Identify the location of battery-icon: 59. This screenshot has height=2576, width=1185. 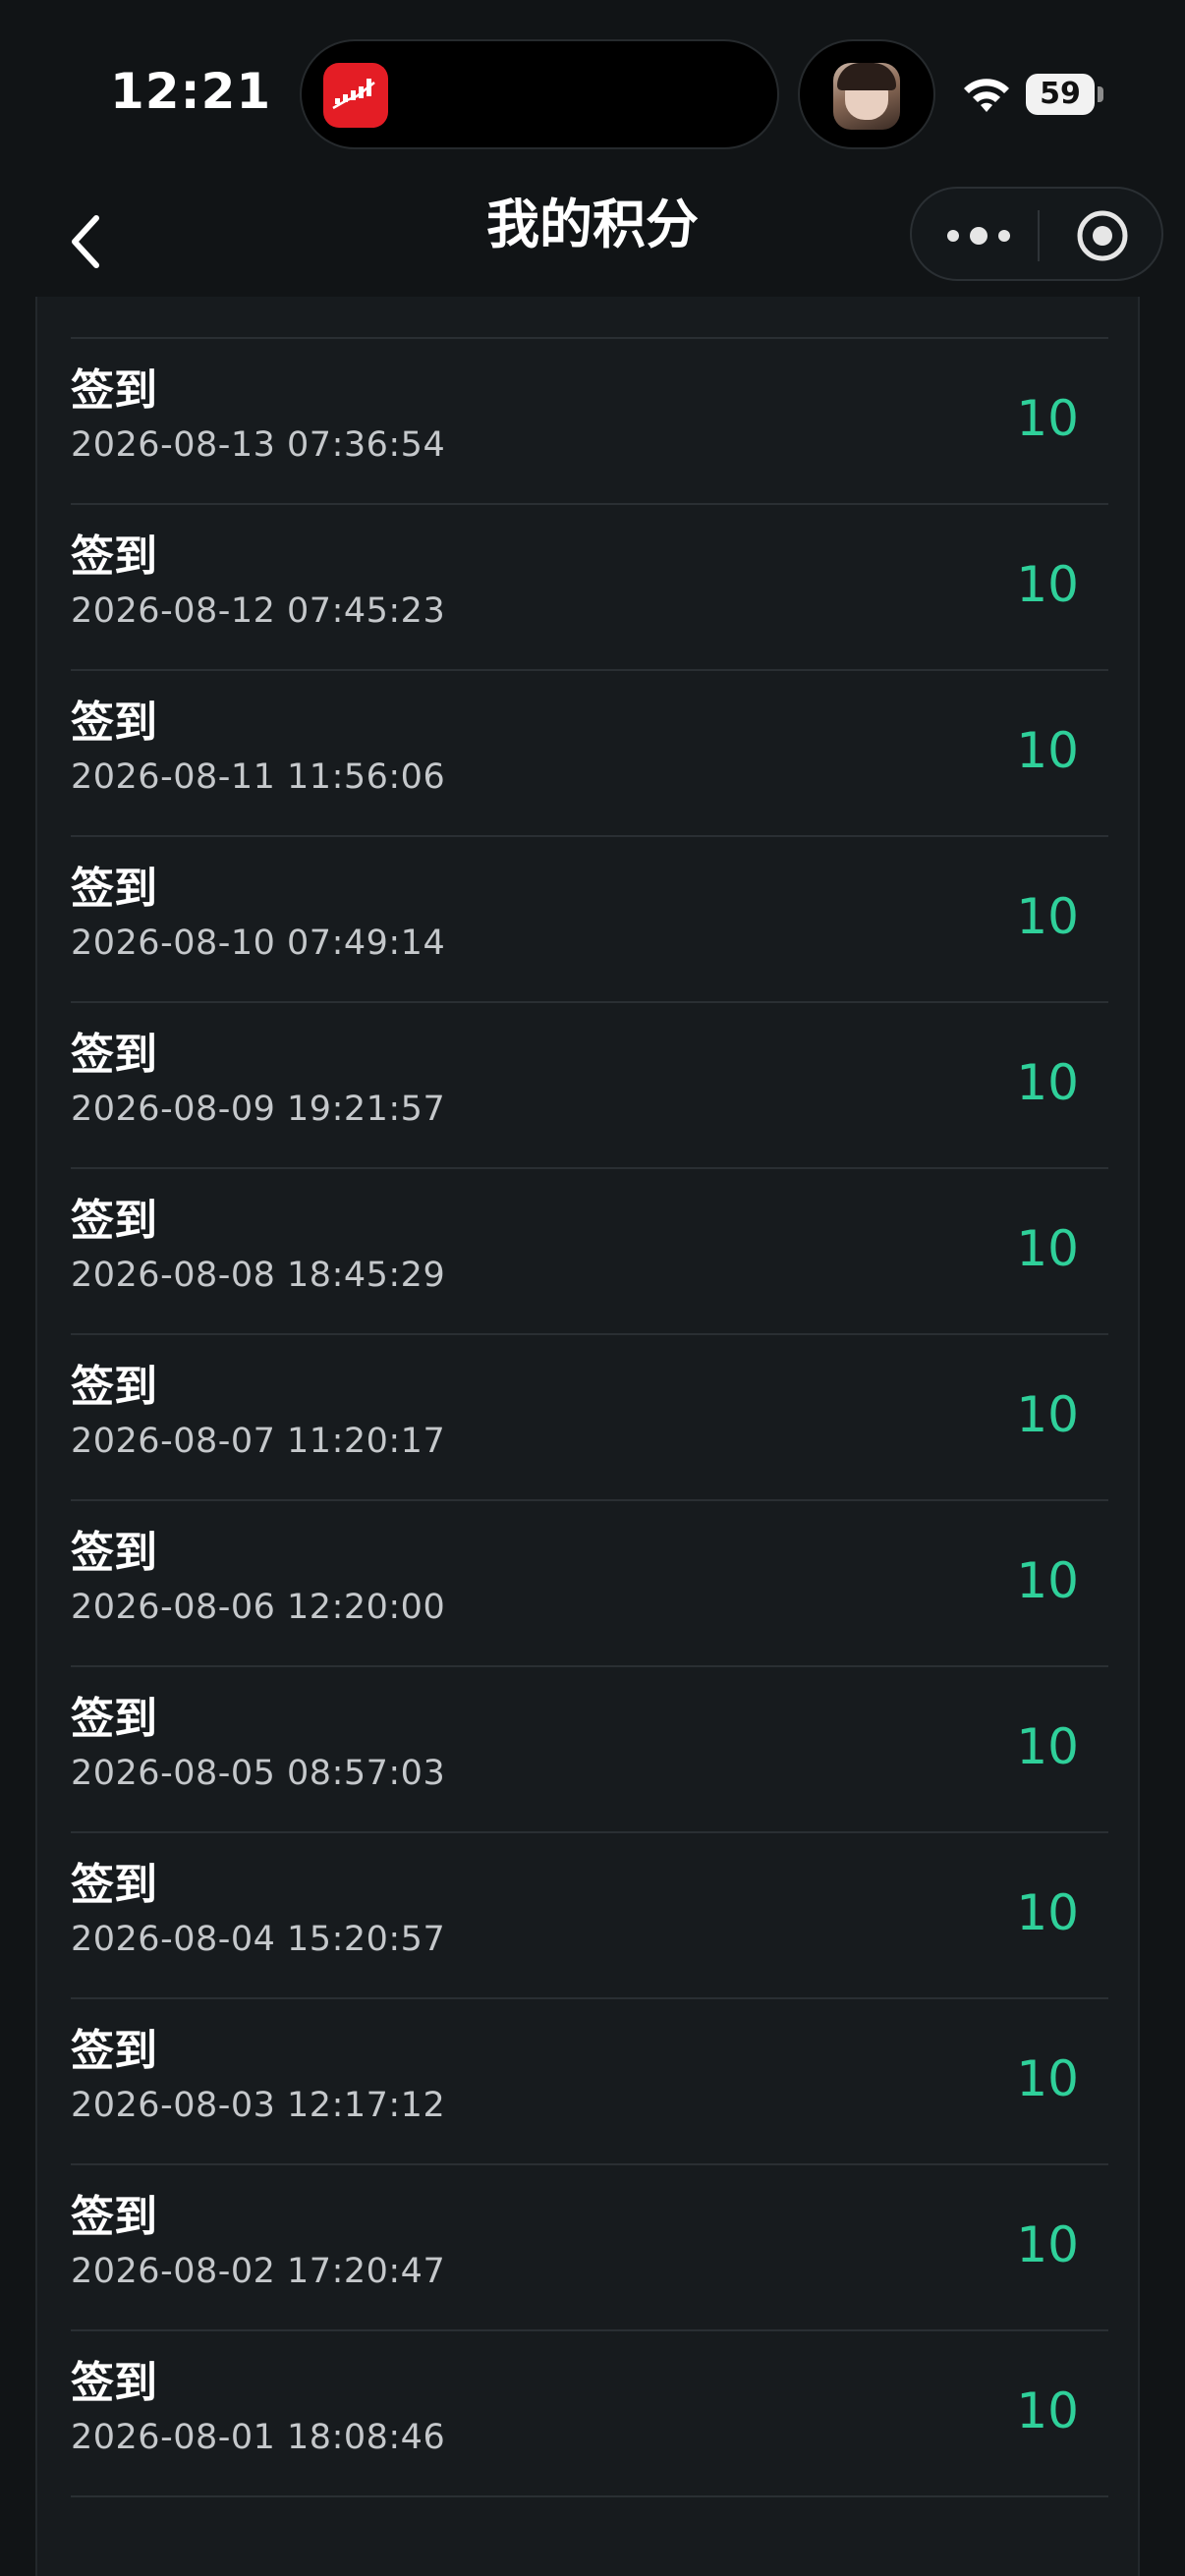
(1061, 94).